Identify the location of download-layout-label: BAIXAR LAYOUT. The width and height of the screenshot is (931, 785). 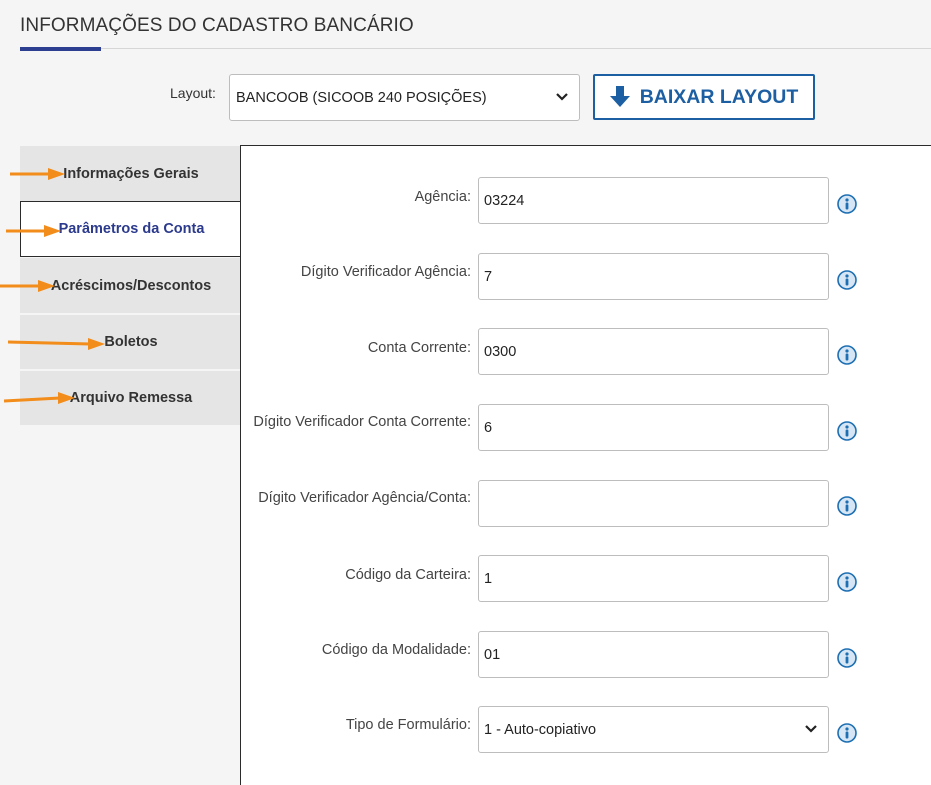
(719, 96).